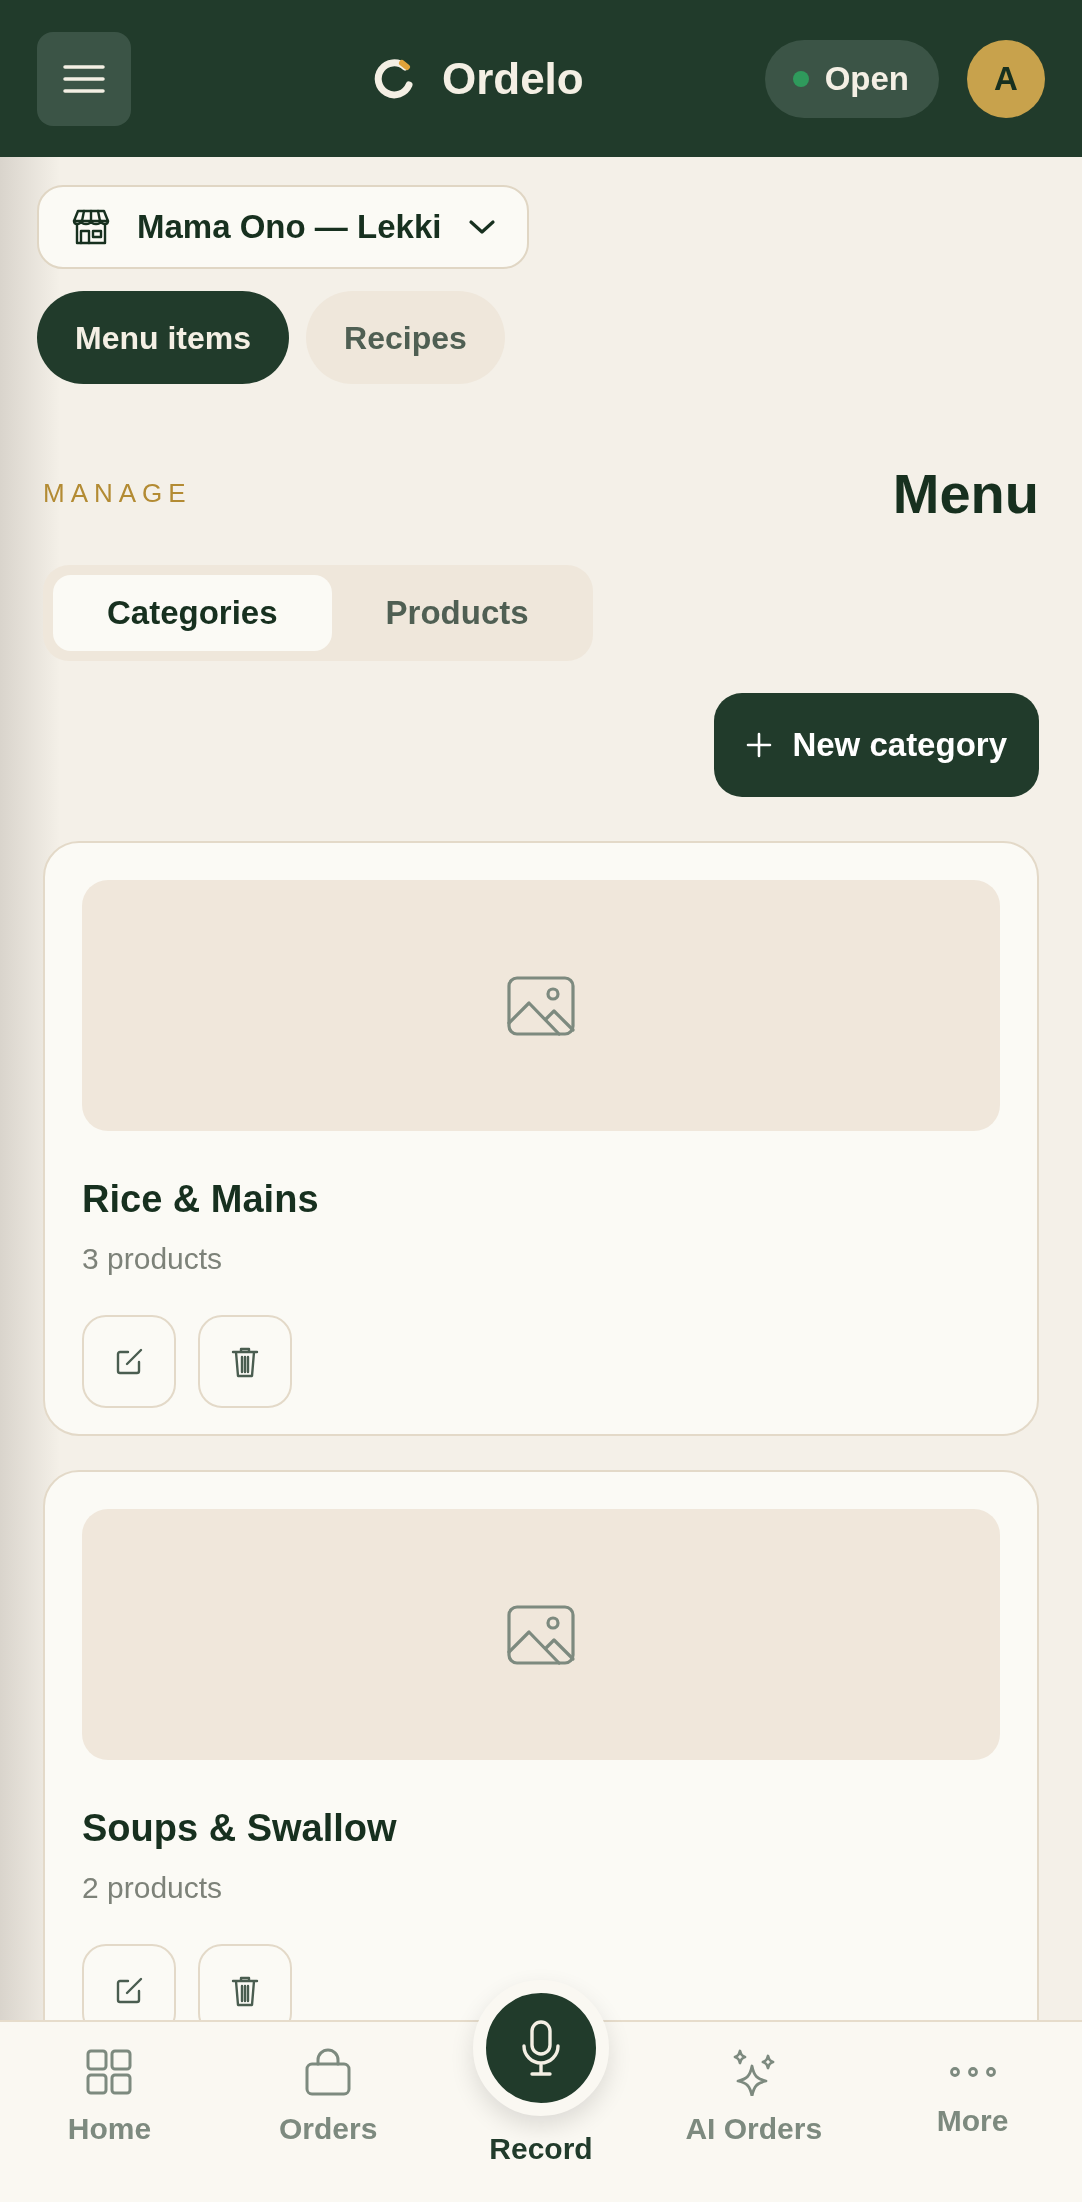 This screenshot has height=2202, width=1082. I want to click on section-eyebrow: MANAGE, so click(117, 494).